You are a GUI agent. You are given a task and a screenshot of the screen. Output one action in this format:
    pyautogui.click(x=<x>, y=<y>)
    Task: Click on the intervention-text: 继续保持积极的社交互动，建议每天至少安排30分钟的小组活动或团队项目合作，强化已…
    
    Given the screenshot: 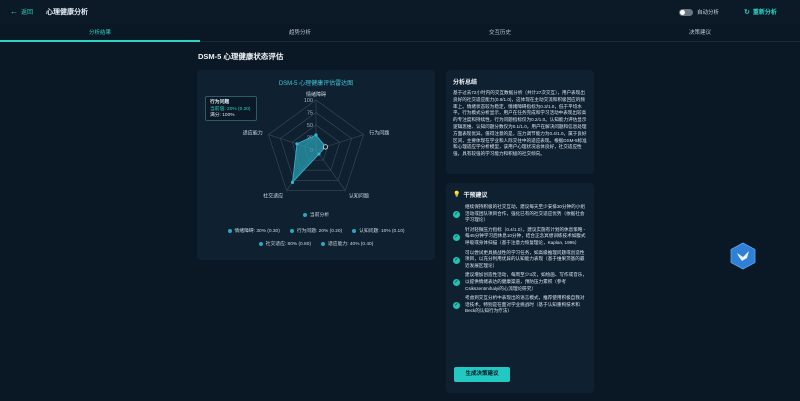 What is the action you would take?
    pyautogui.click(x=525, y=213)
    